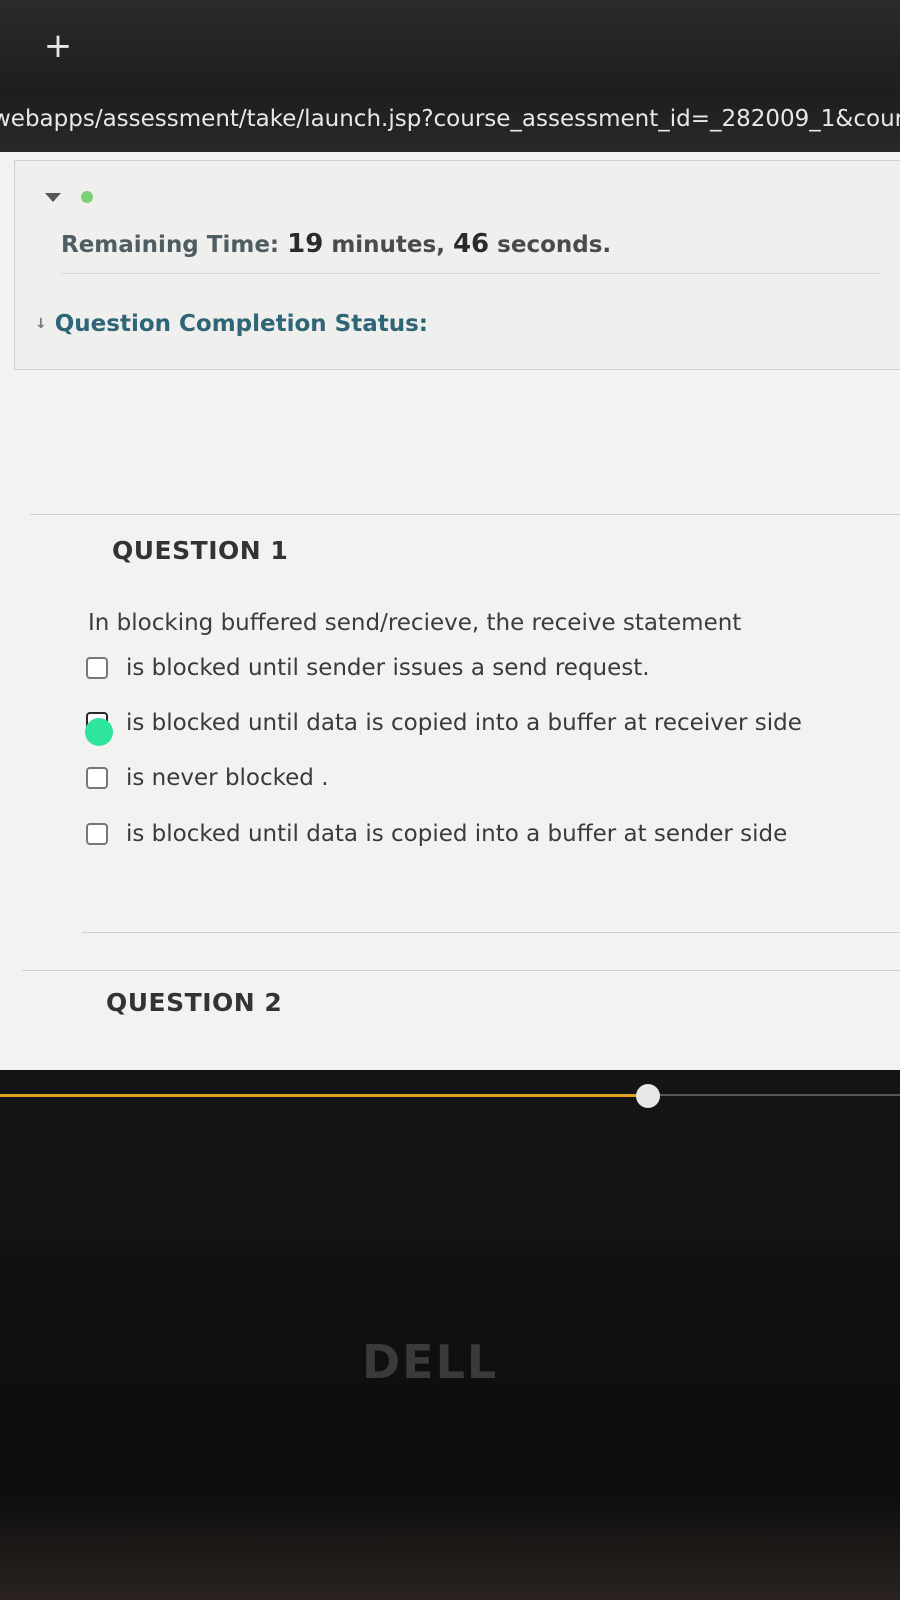 Image resolution: width=900 pixels, height=1600 pixels. Describe the element at coordinates (430, 1362) in the screenshot. I see `brand-logo: DELL` at that location.